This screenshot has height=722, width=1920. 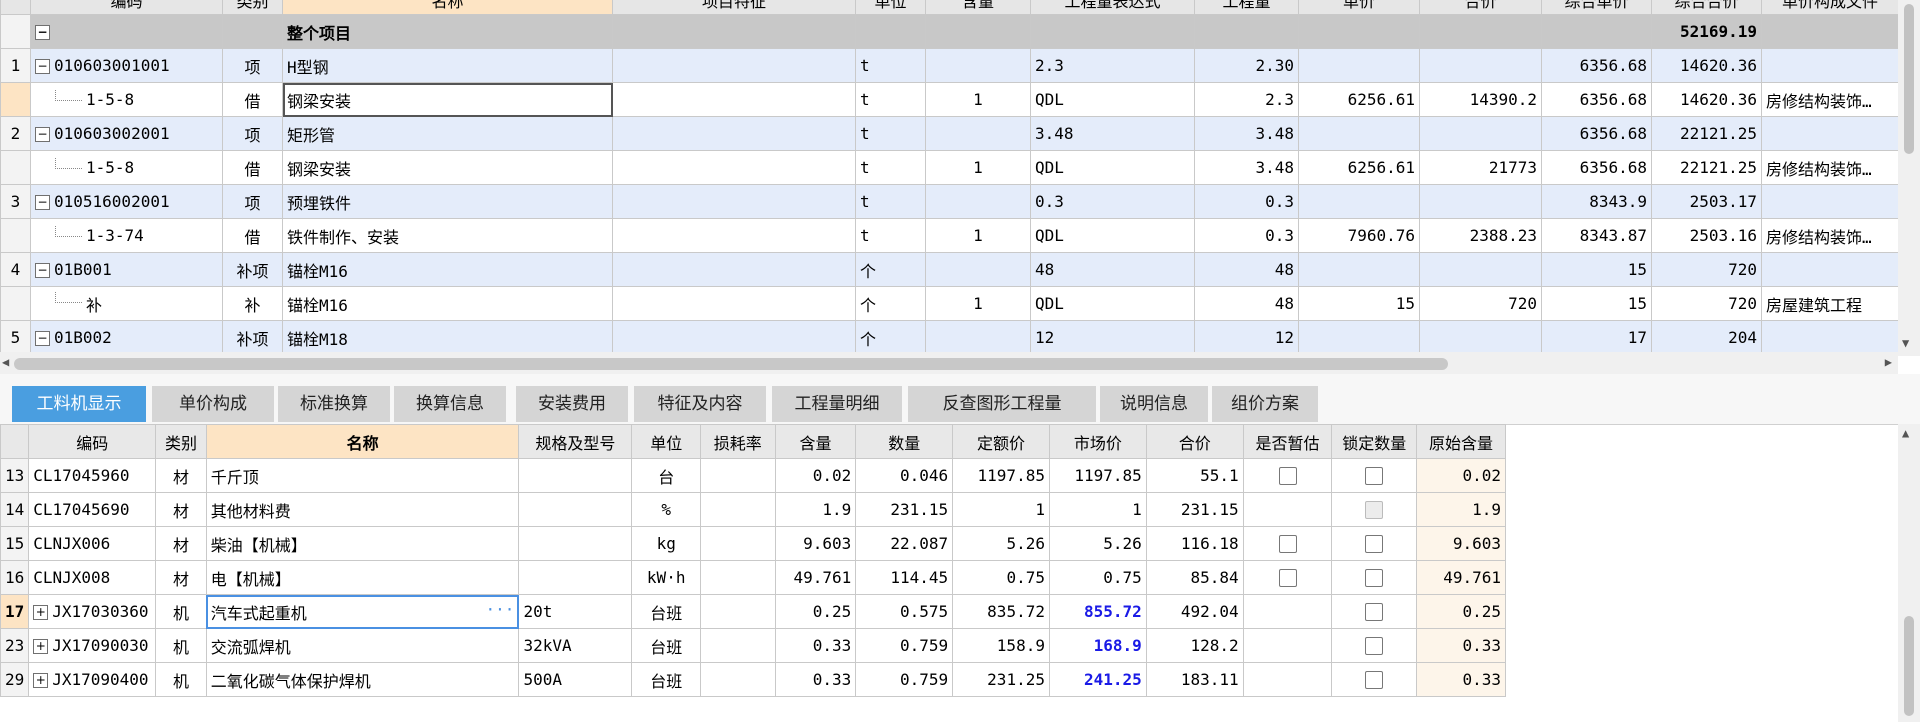 I want to click on horizontal-scrollbar: ◀ ▶, so click(x=949, y=363).